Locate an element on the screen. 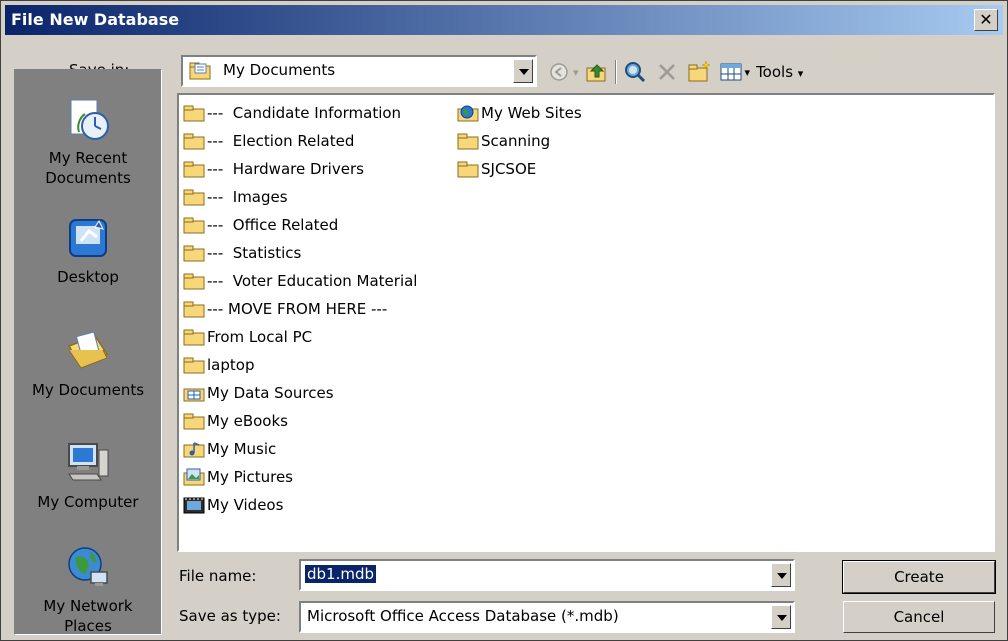  music-folder-icon is located at coordinates (194, 449).